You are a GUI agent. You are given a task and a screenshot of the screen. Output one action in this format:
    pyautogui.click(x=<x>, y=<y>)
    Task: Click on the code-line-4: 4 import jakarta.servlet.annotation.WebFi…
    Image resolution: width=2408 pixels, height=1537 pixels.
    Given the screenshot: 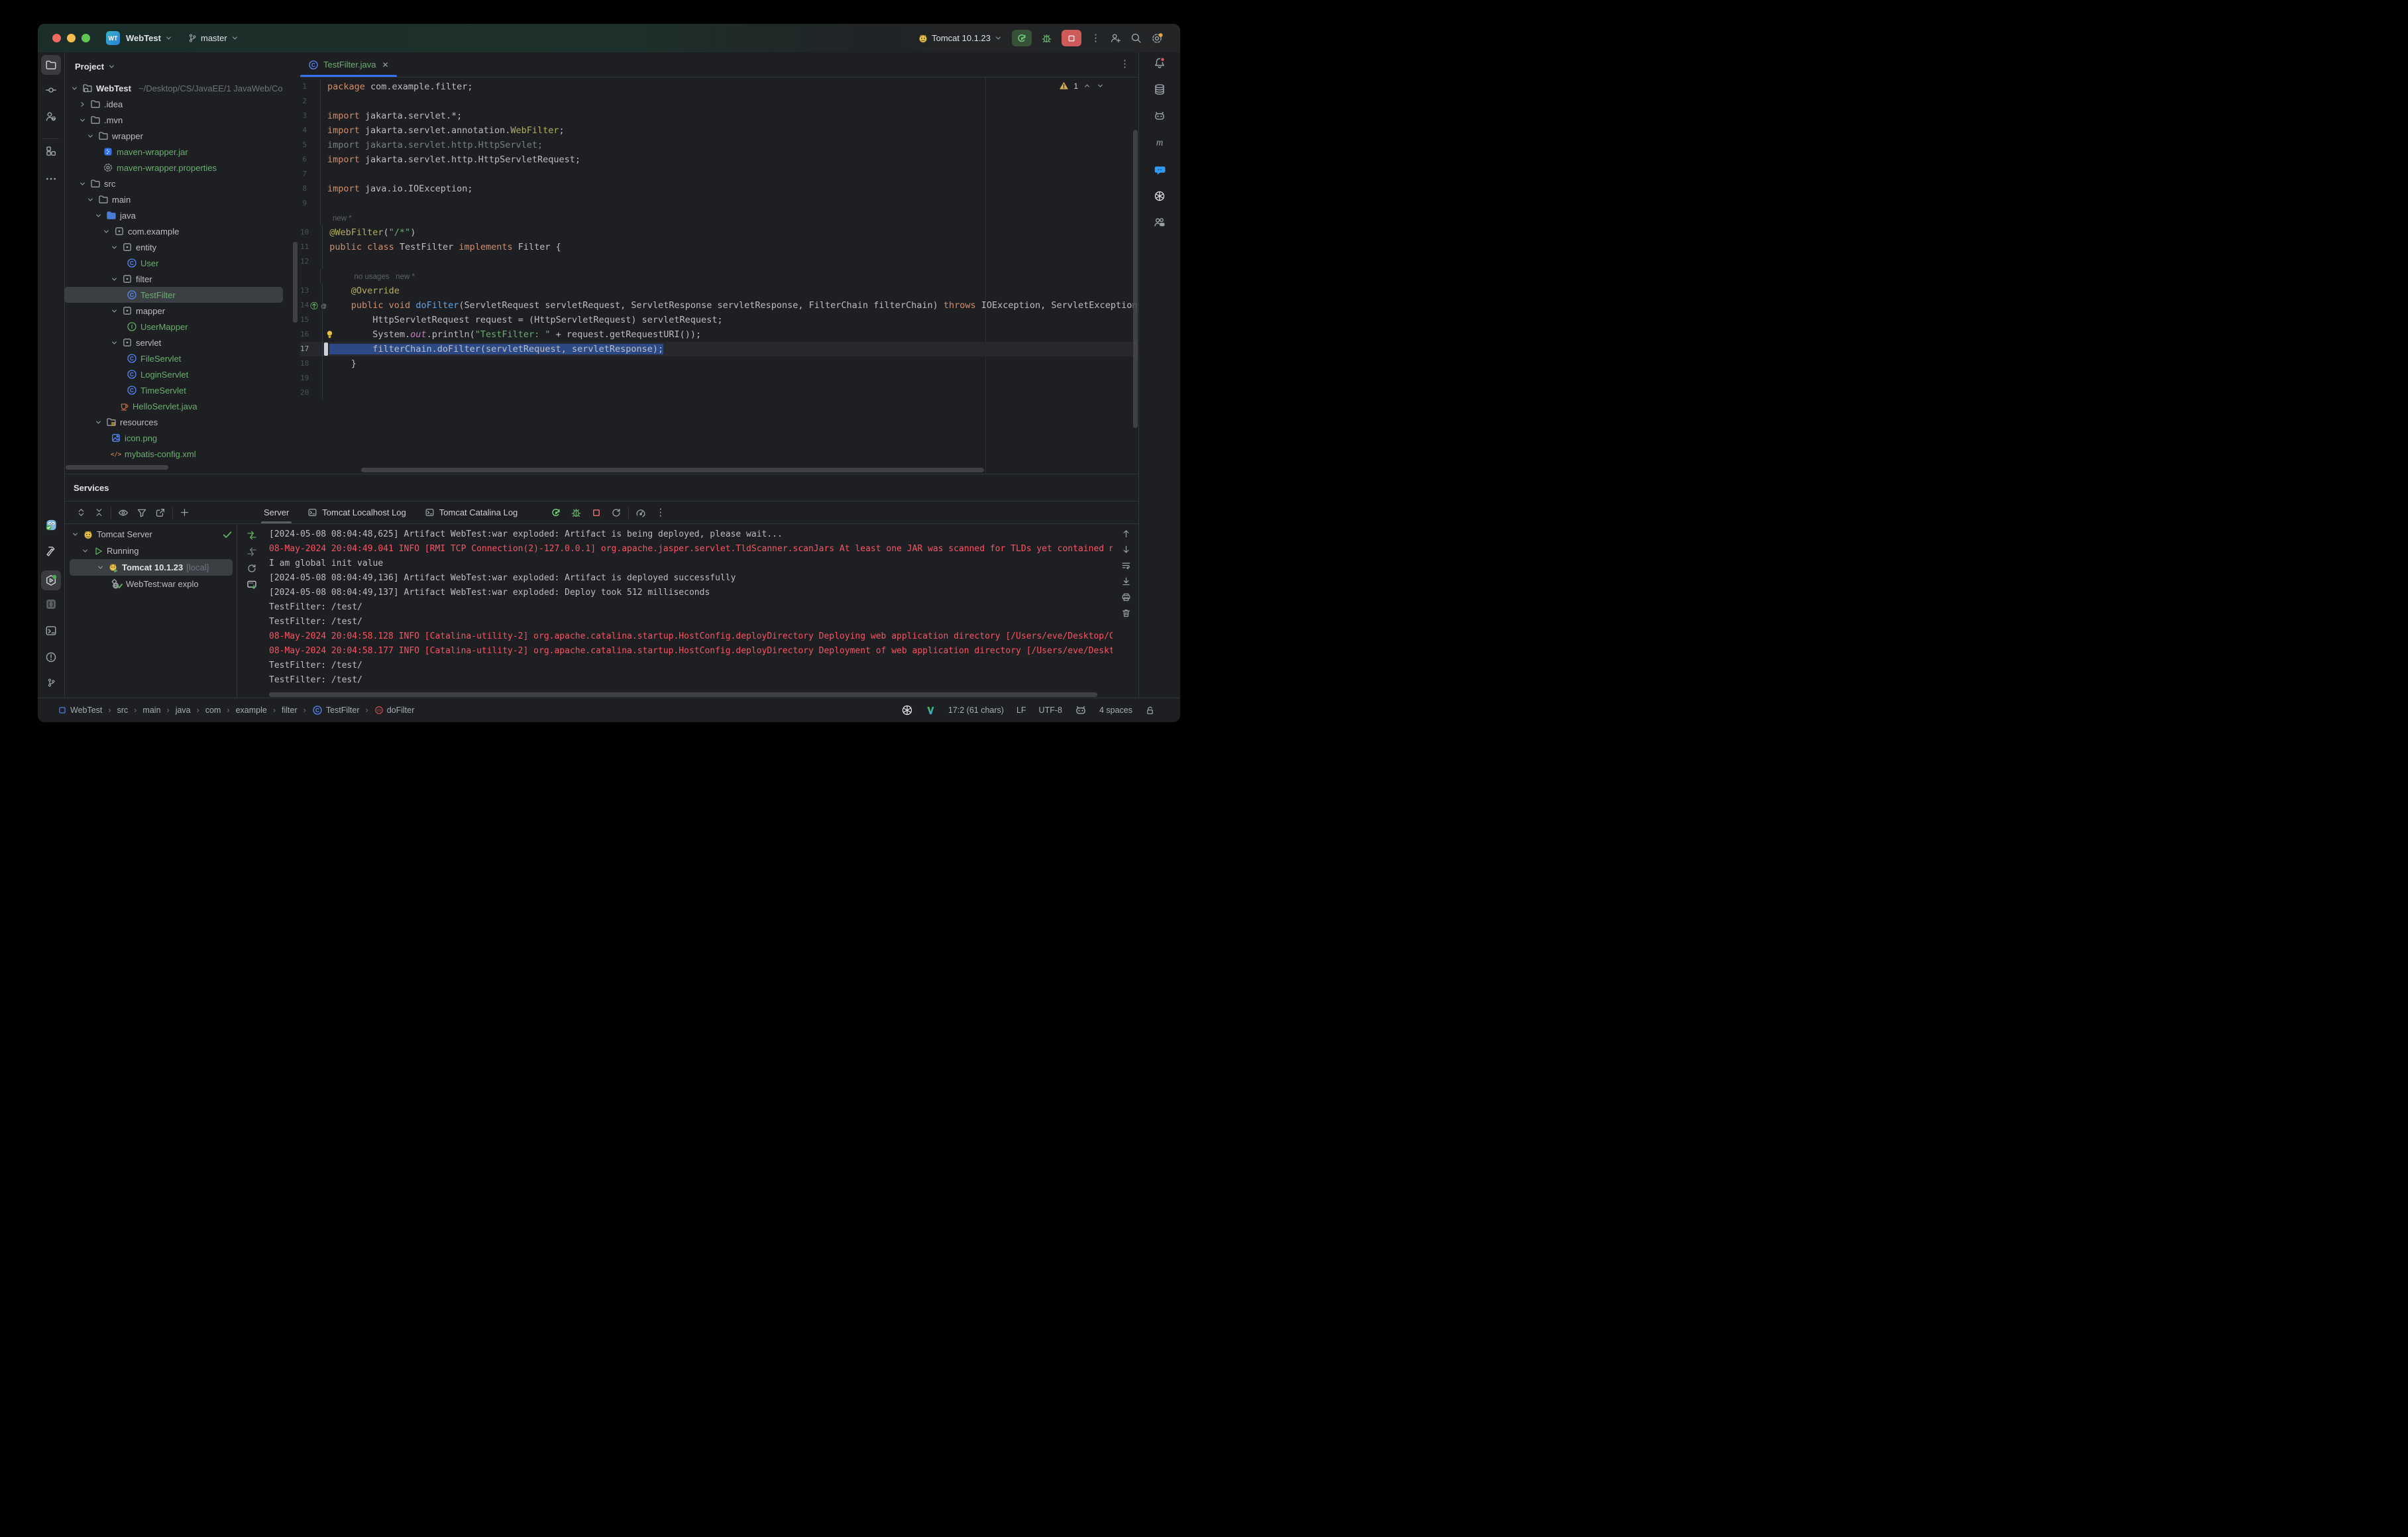 What is the action you would take?
    pyautogui.click(x=719, y=130)
    